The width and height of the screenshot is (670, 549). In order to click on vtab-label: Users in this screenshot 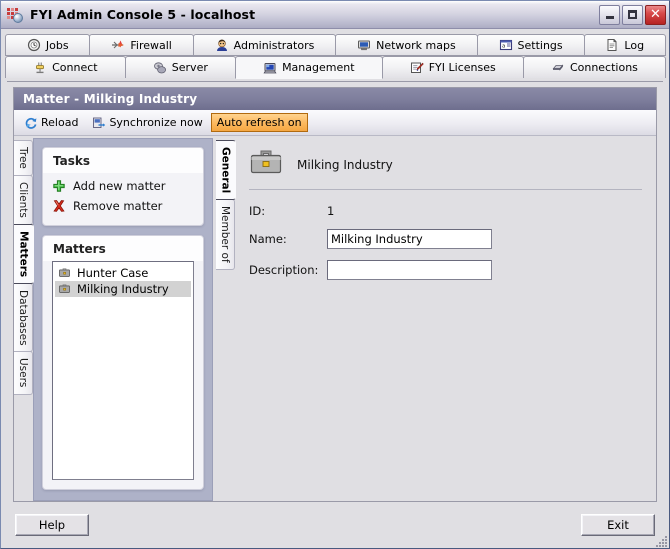, I will do `click(23, 373)`.